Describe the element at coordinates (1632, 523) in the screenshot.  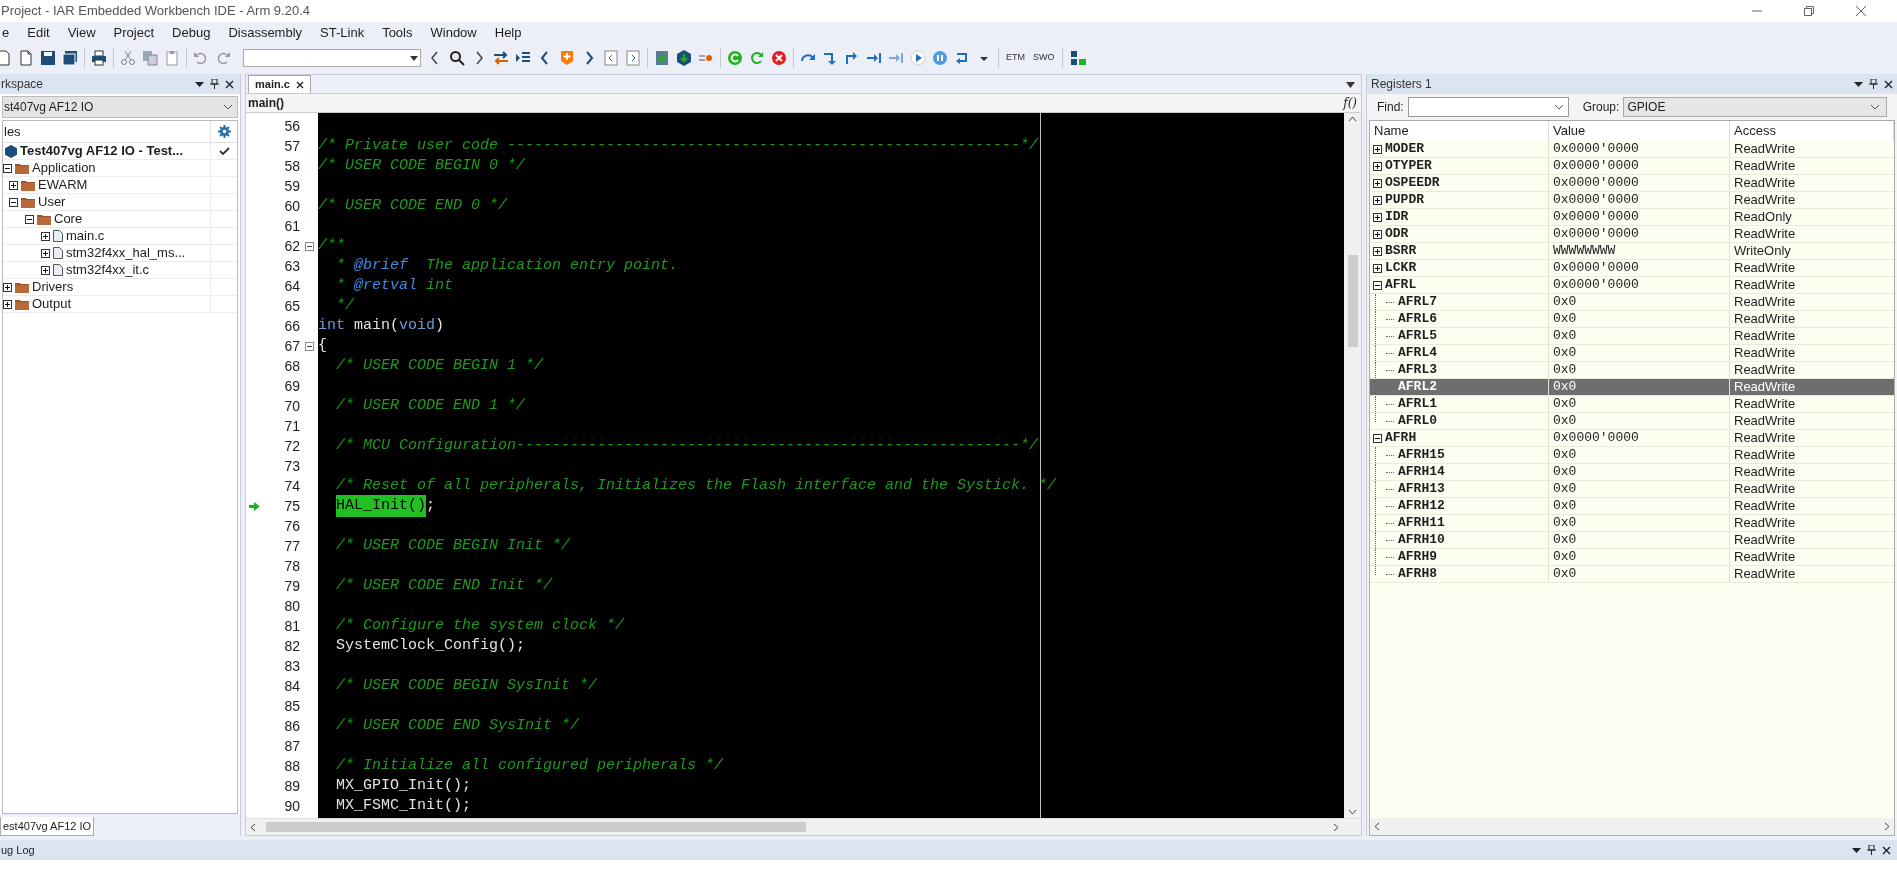
I see `register-row: AFRH11 0x0 ReadWrite` at that location.